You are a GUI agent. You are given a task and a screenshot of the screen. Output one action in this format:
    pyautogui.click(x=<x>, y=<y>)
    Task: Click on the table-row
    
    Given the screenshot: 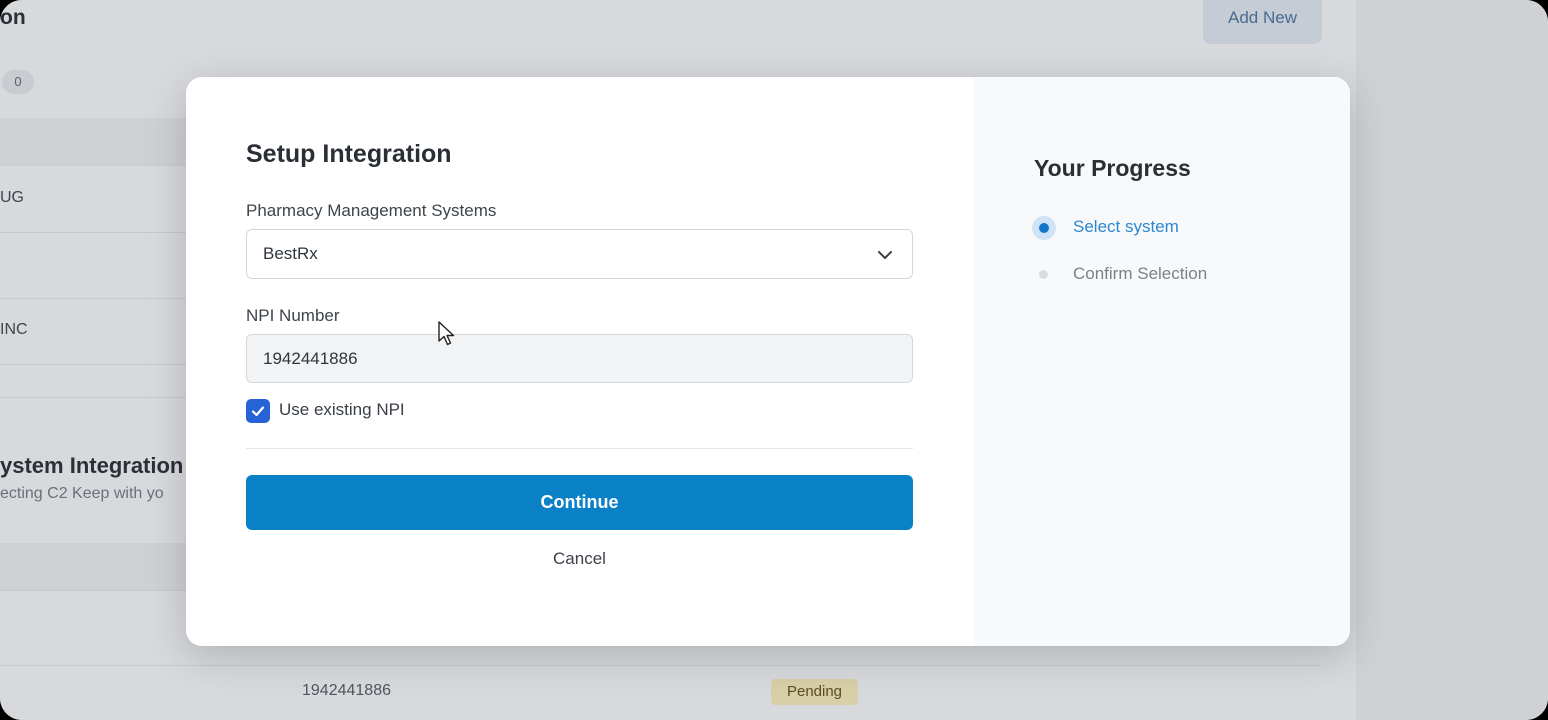 What is the action you would take?
    pyautogui.click(x=660, y=665)
    